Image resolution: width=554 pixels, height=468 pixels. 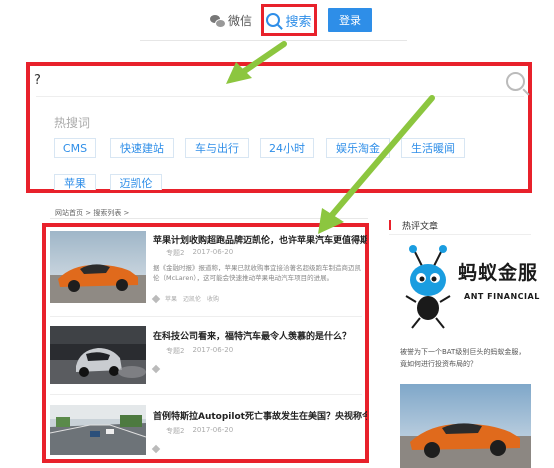 What do you see at coordinates (217, 148) in the screenshot?
I see `hot-tag: 车与出行` at bounding box center [217, 148].